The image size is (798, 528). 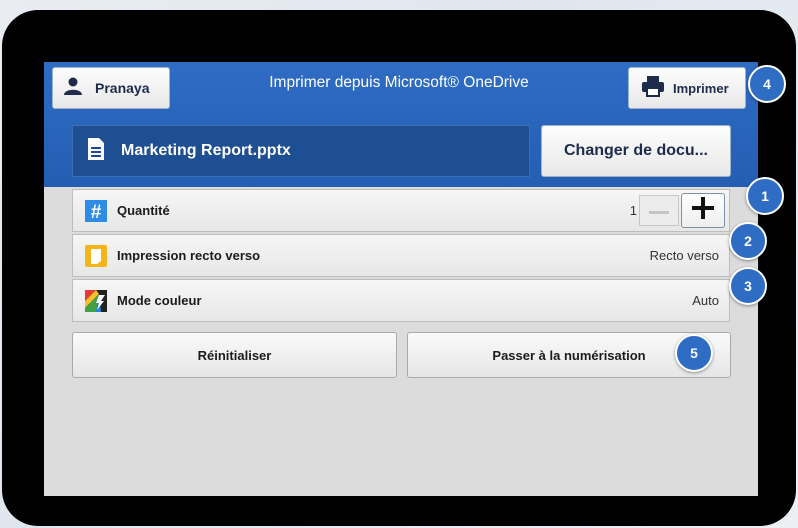 What do you see at coordinates (301, 151) in the screenshot?
I see `document-field: Marketing Report.pptx` at bounding box center [301, 151].